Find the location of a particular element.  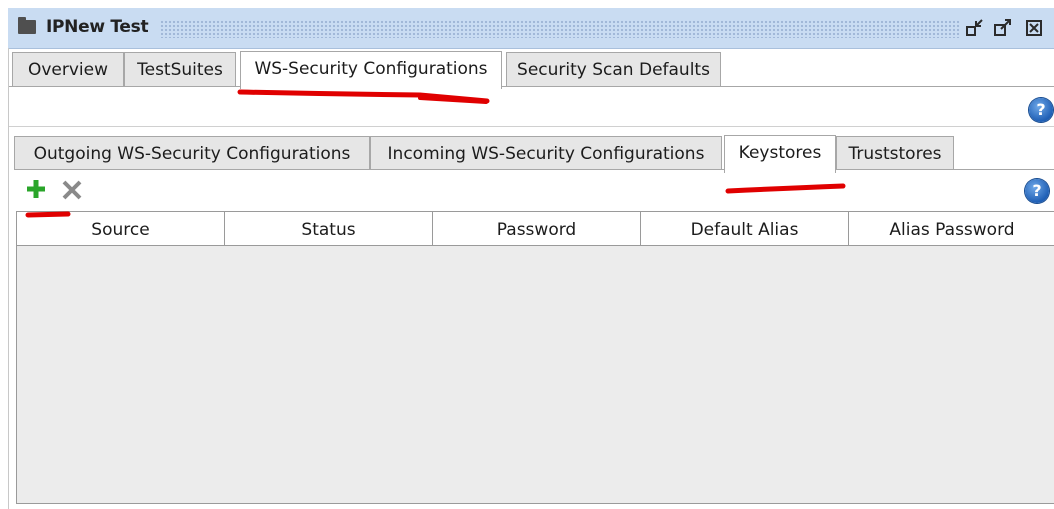

tab-label: Keystores is located at coordinates (780, 153).